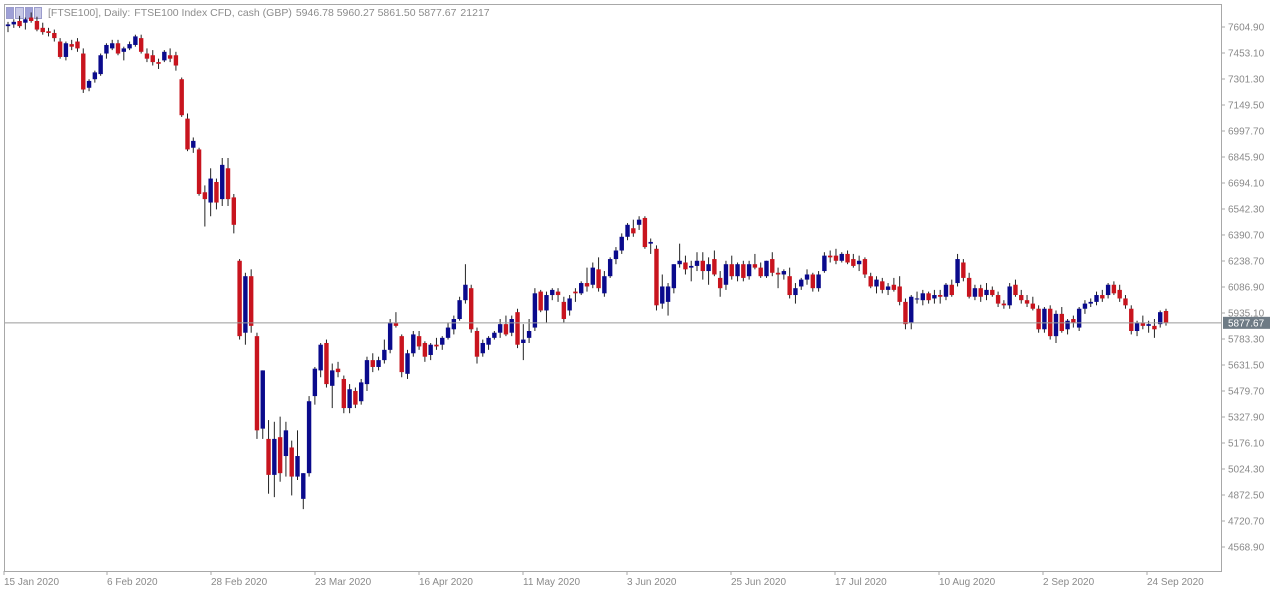 The image size is (1280, 595). I want to click on y-tick-label: 4720.70, so click(1246, 522).